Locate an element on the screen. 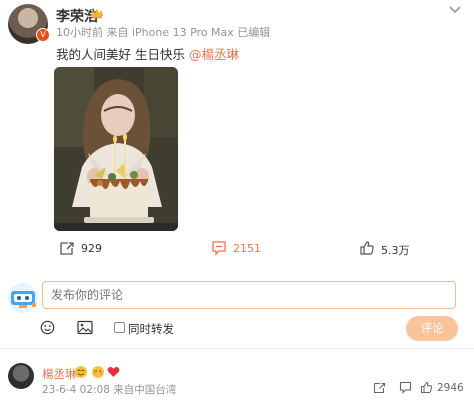  repost-icon is located at coordinates (67, 248).